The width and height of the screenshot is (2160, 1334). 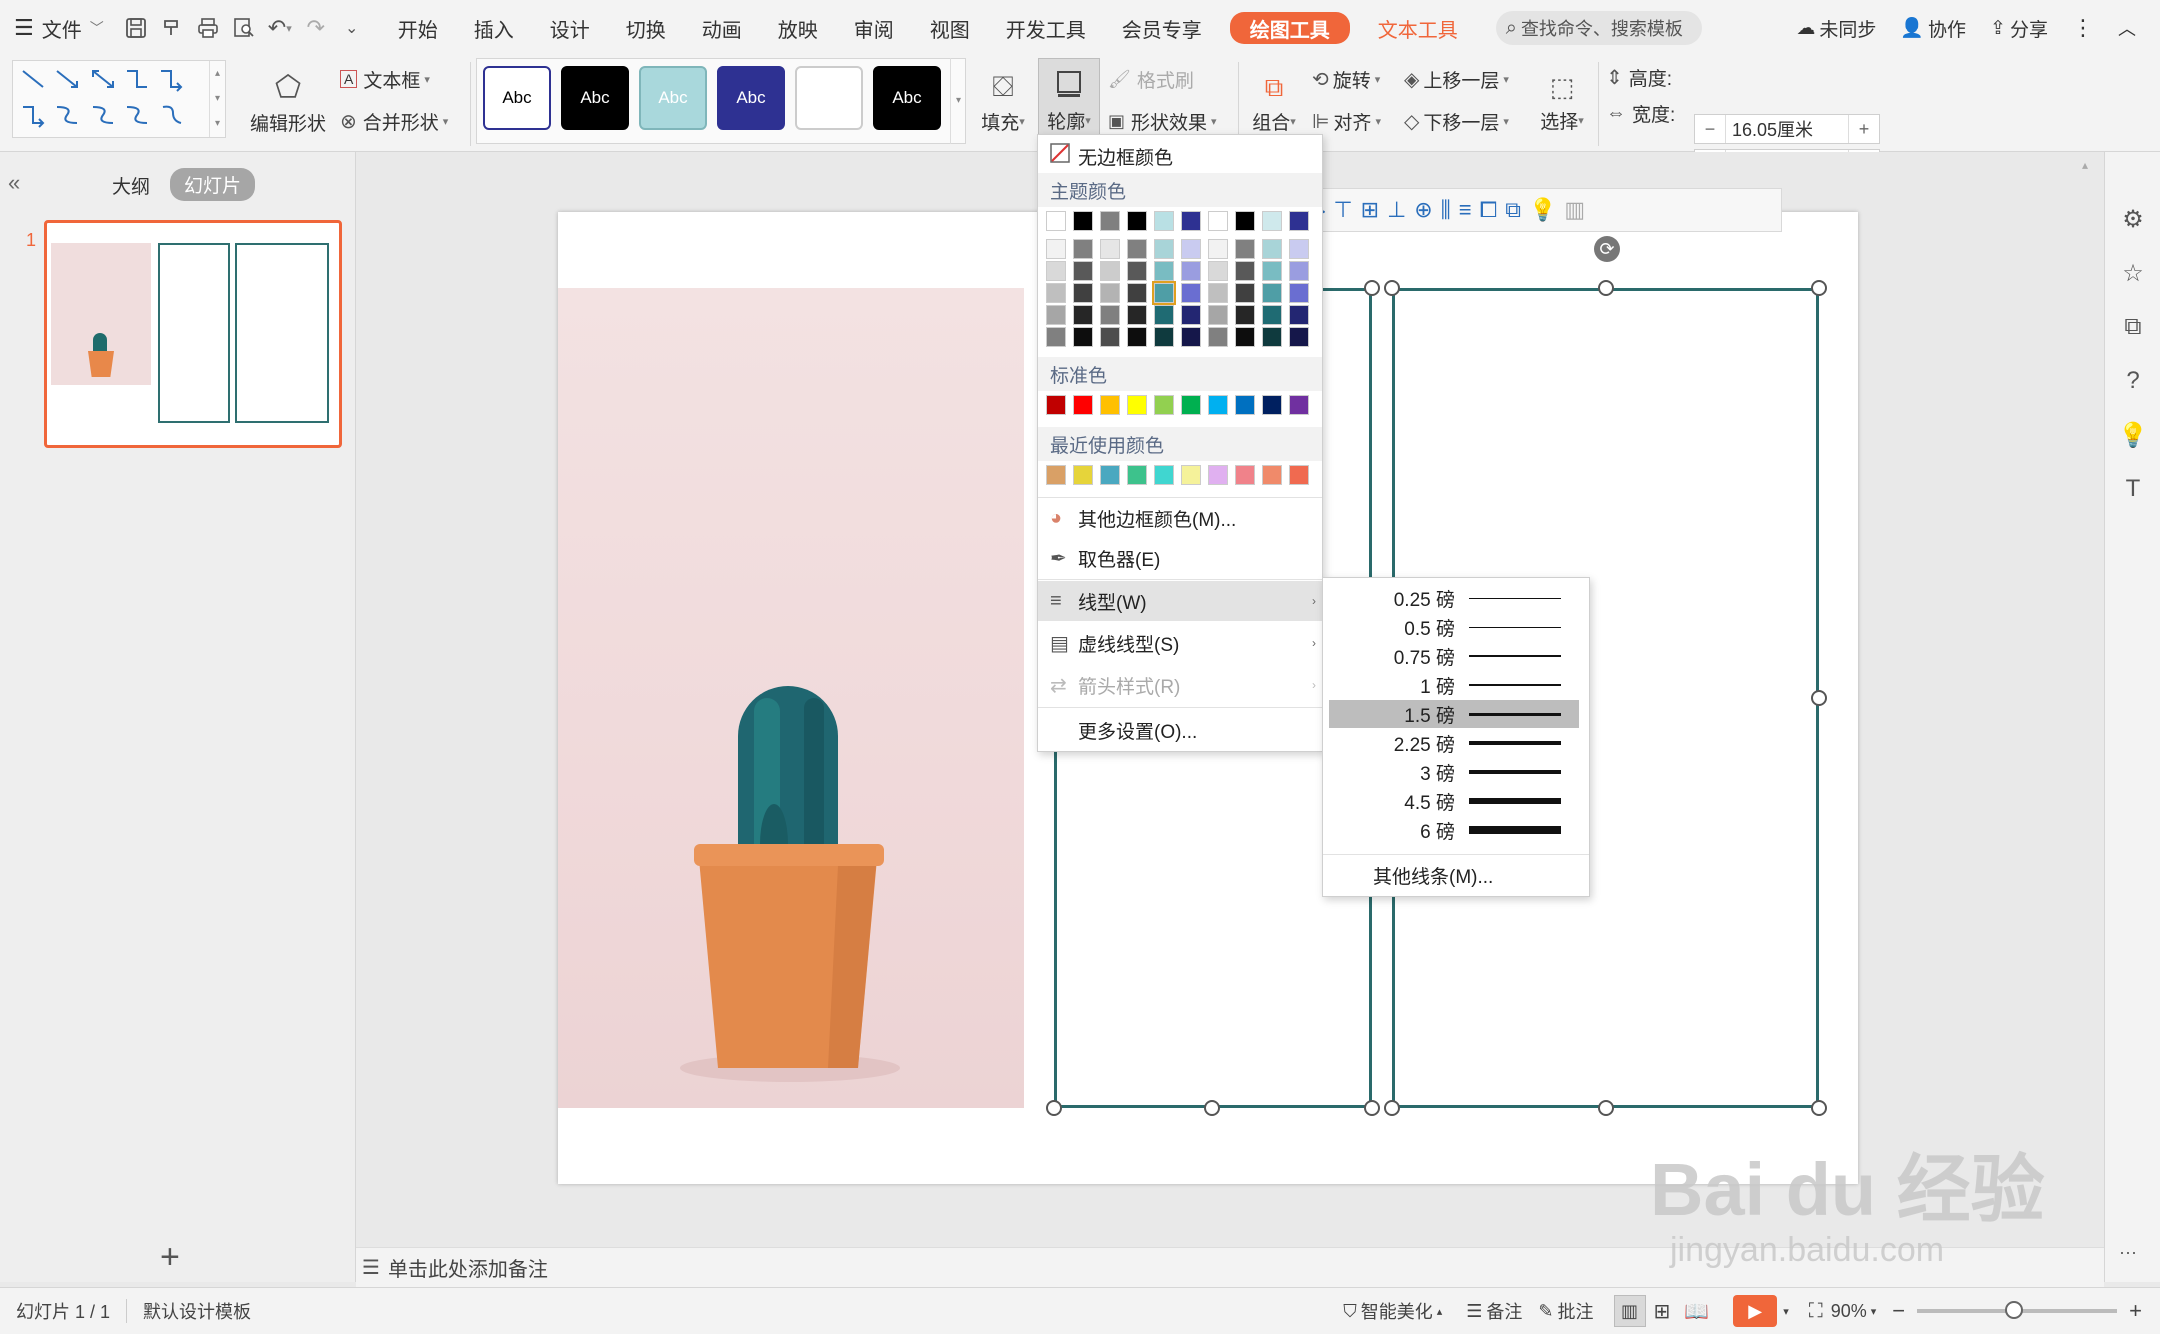 I want to click on tab-text-tools: 文本工具, so click(x=1418, y=28).